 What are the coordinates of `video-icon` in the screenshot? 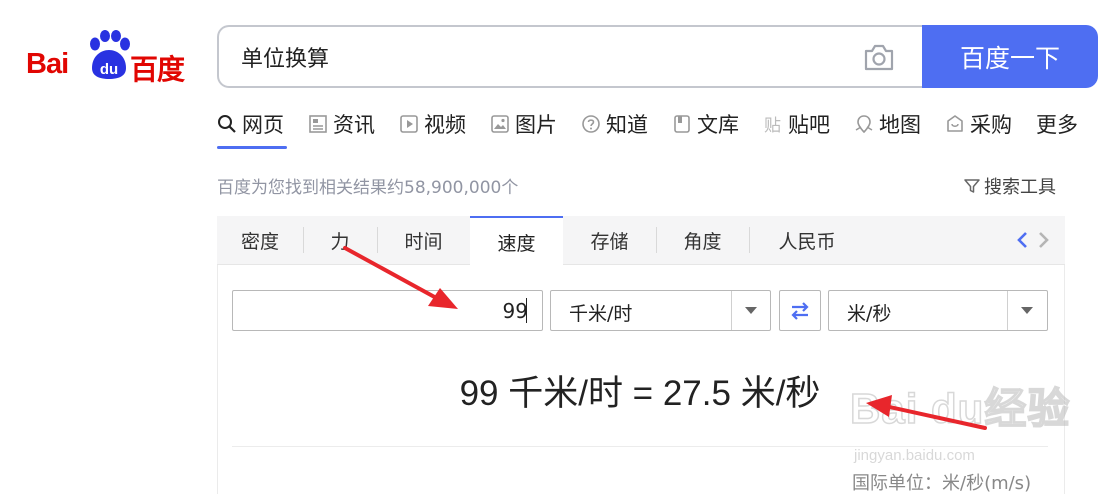 It's located at (409, 124).